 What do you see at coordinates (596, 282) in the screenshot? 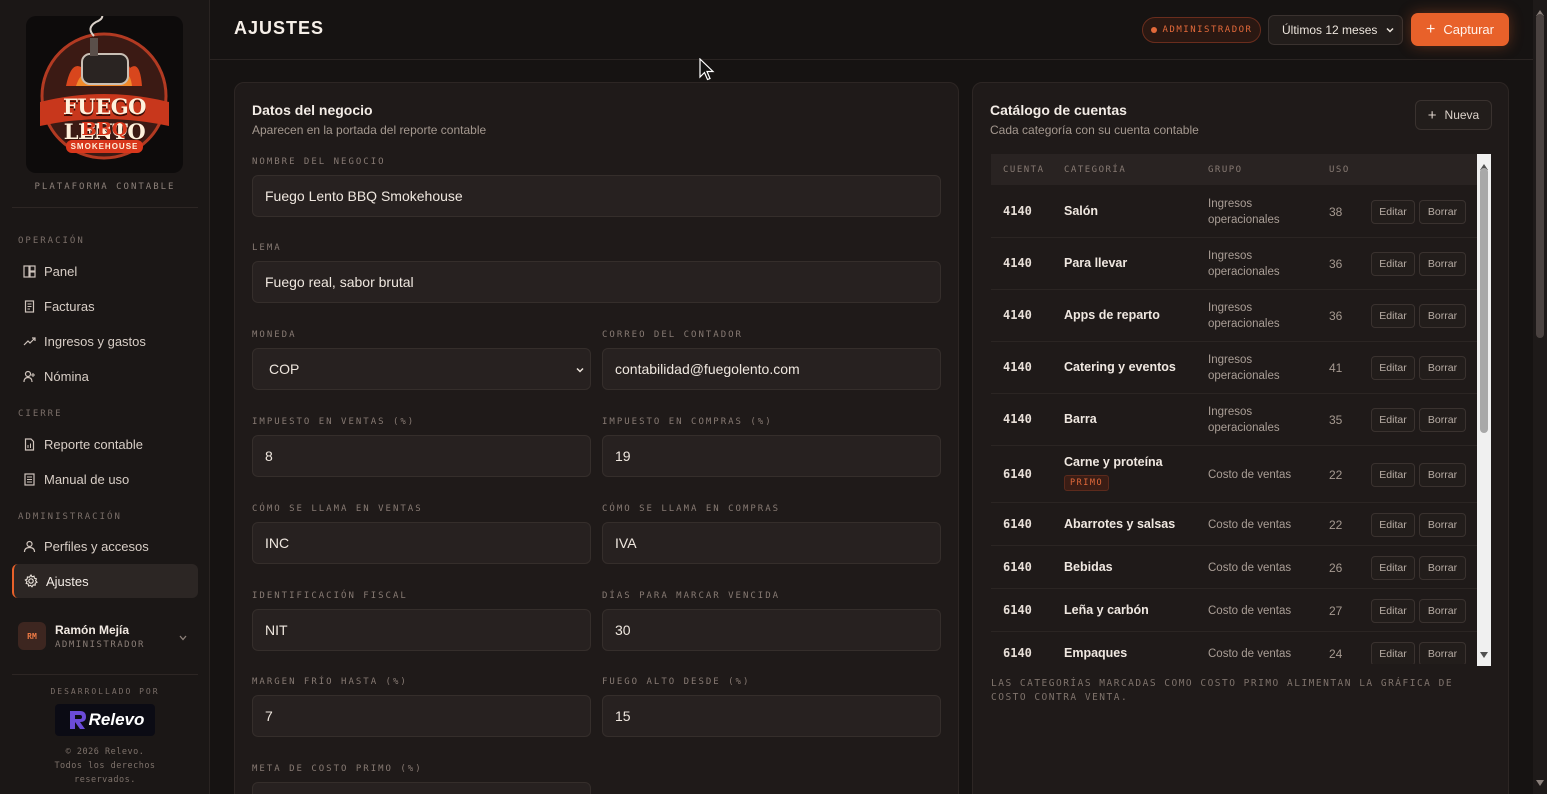
I see `slogan-input: Fuego real, sabor brutal` at bounding box center [596, 282].